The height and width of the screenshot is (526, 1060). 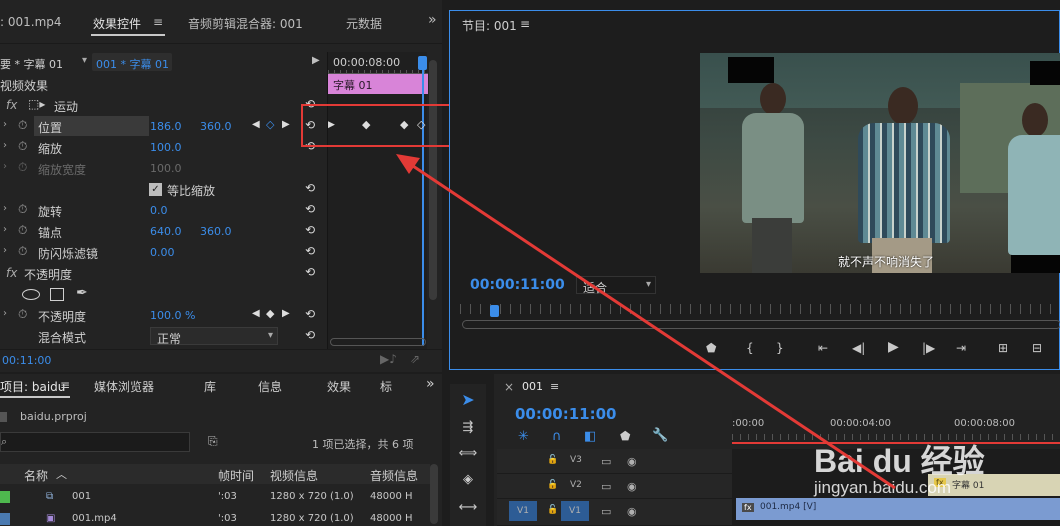 I want to click on pen-mask-icon: ✒, so click(x=82, y=293).